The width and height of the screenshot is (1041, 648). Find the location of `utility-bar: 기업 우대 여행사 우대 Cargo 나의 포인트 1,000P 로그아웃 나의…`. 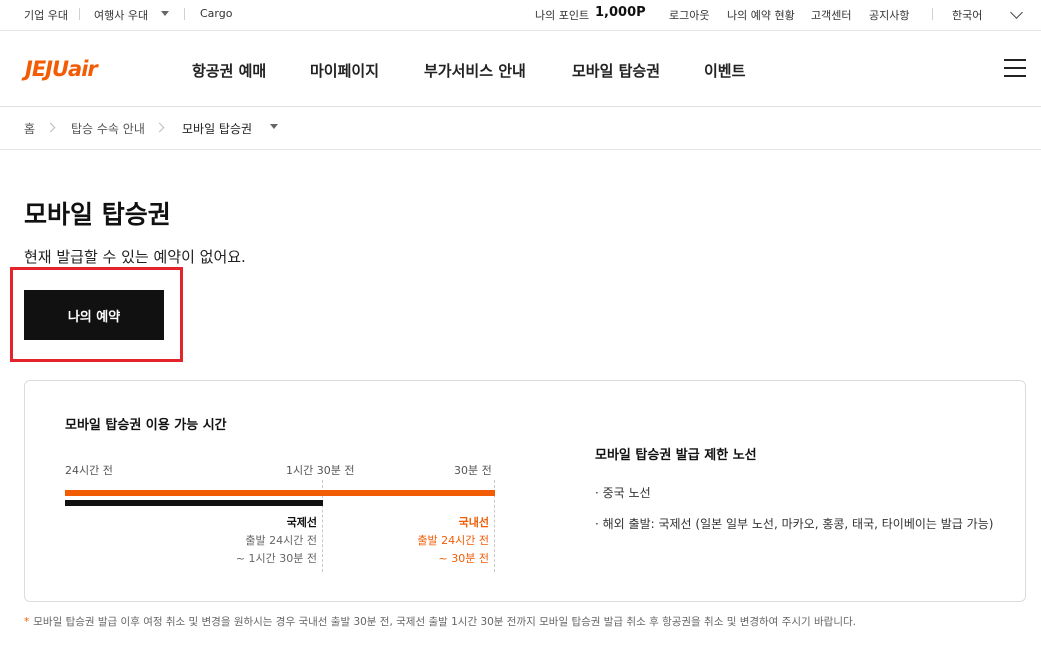

utility-bar: 기업 우대 여행사 우대 Cargo 나의 포인트 1,000P 로그아웃 나의… is located at coordinates (520, 15).